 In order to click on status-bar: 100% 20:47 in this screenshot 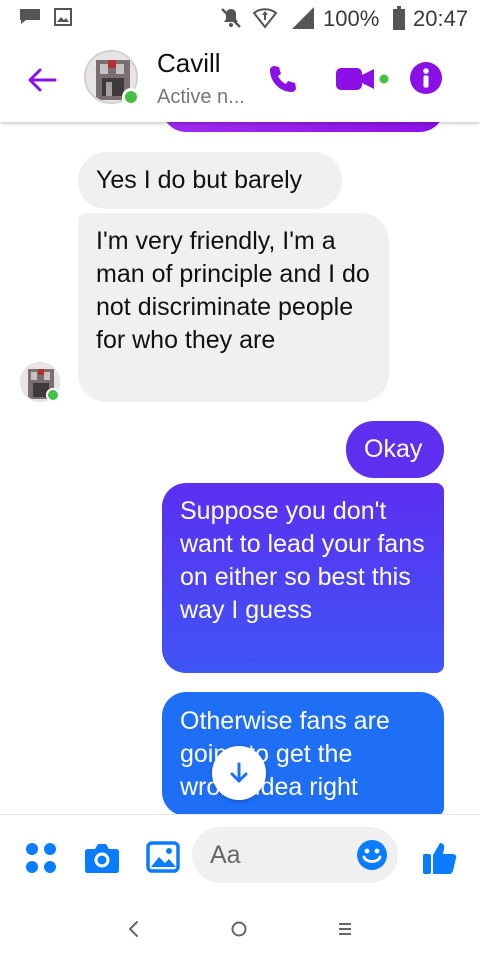, I will do `click(240, 19)`.